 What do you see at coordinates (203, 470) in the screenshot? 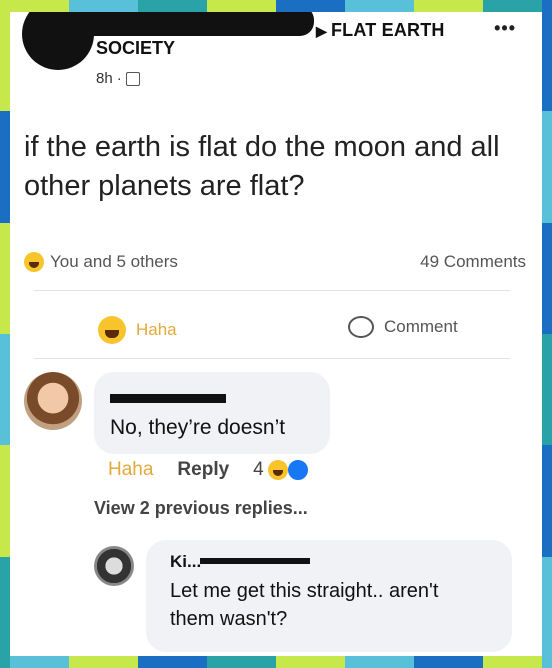
I see `comment-reply-link: Reply` at bounding box center [203, 470].